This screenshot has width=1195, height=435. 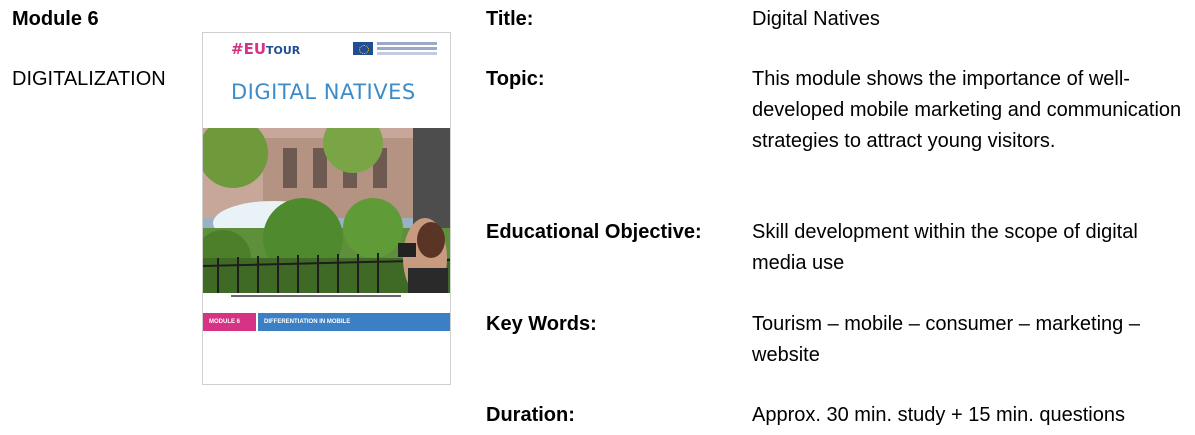 I want to click on title-value: Digital Natives, so click(x=816, y=19).